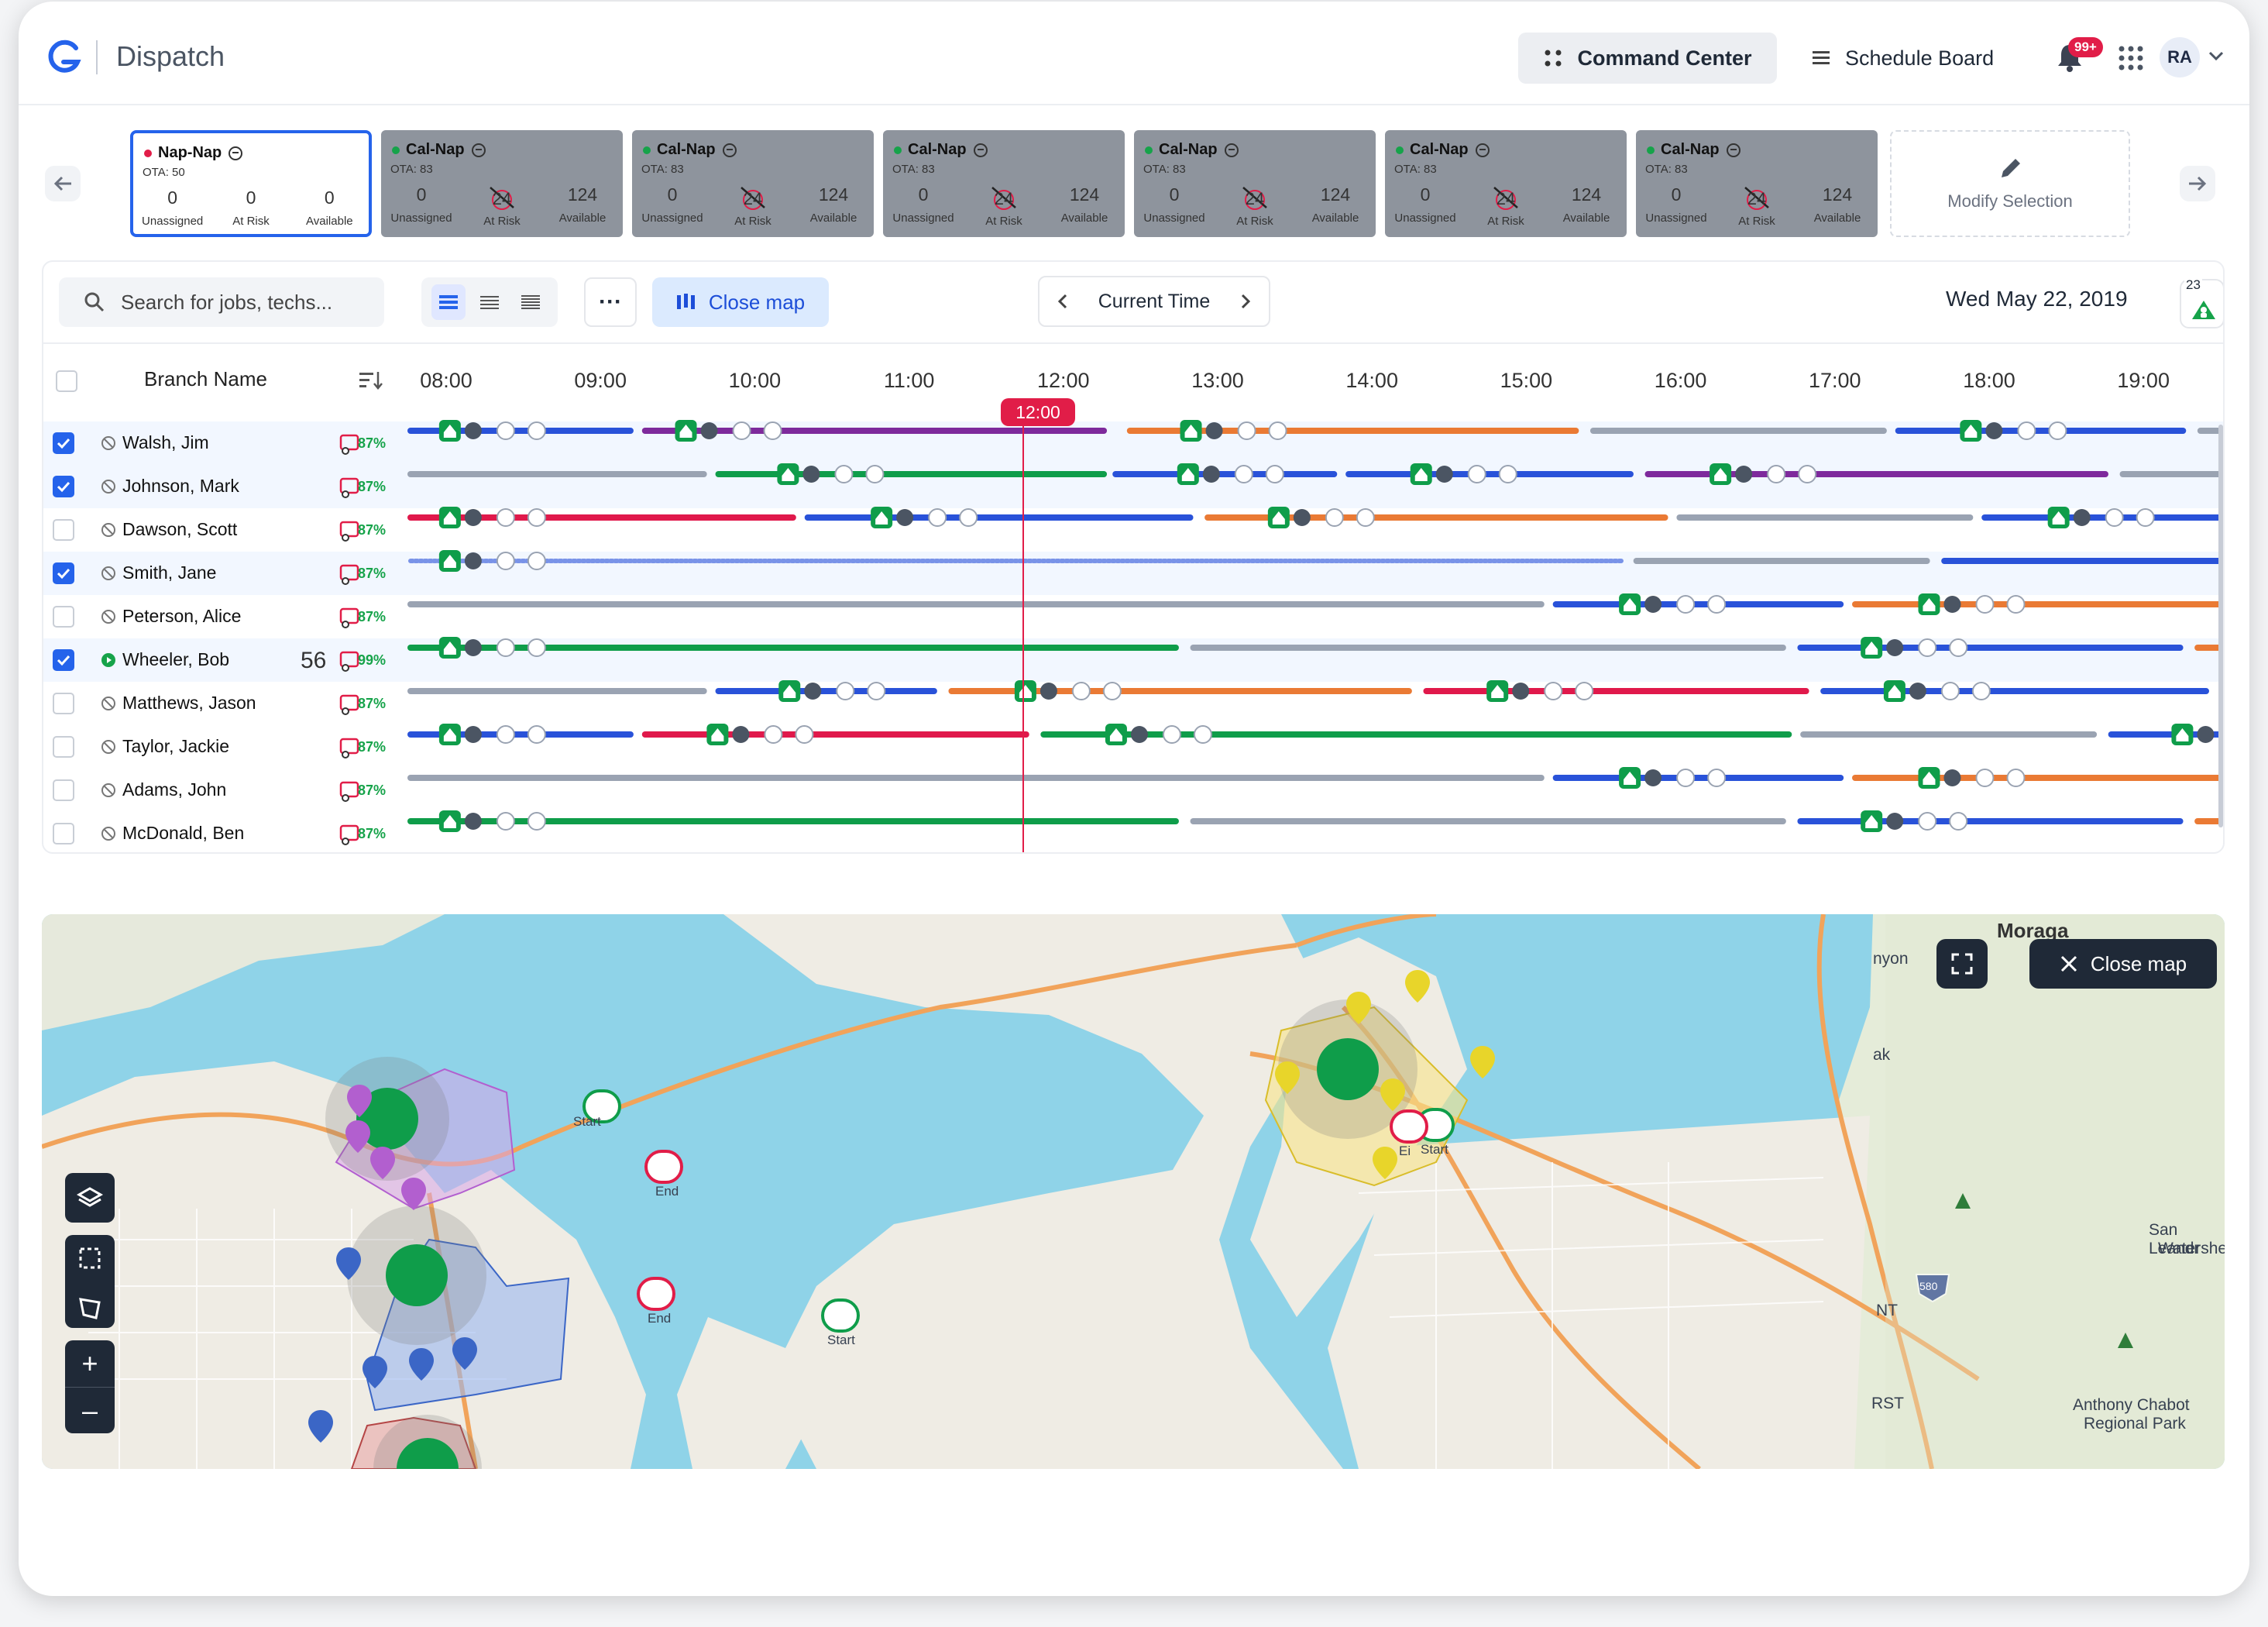 This screenshot has height=1627, width=2268. I want to click on tech-name: Dawson, Scott, so click(180, 529).